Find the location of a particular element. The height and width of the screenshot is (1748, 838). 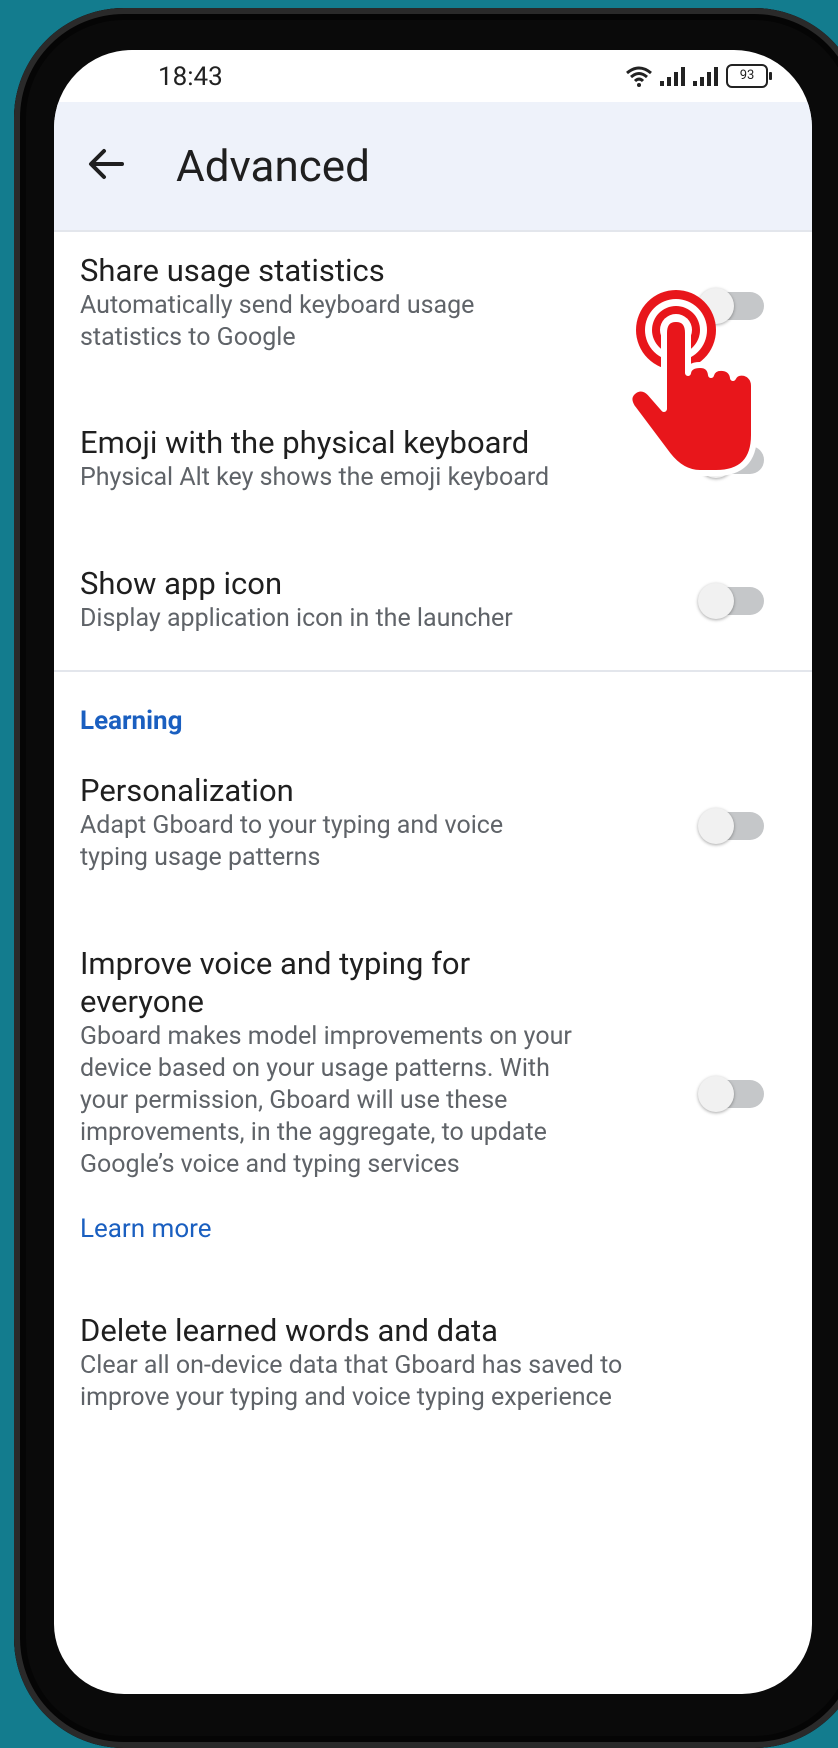

learn-more-link: Learn more is located at coordinates (146, 1229).